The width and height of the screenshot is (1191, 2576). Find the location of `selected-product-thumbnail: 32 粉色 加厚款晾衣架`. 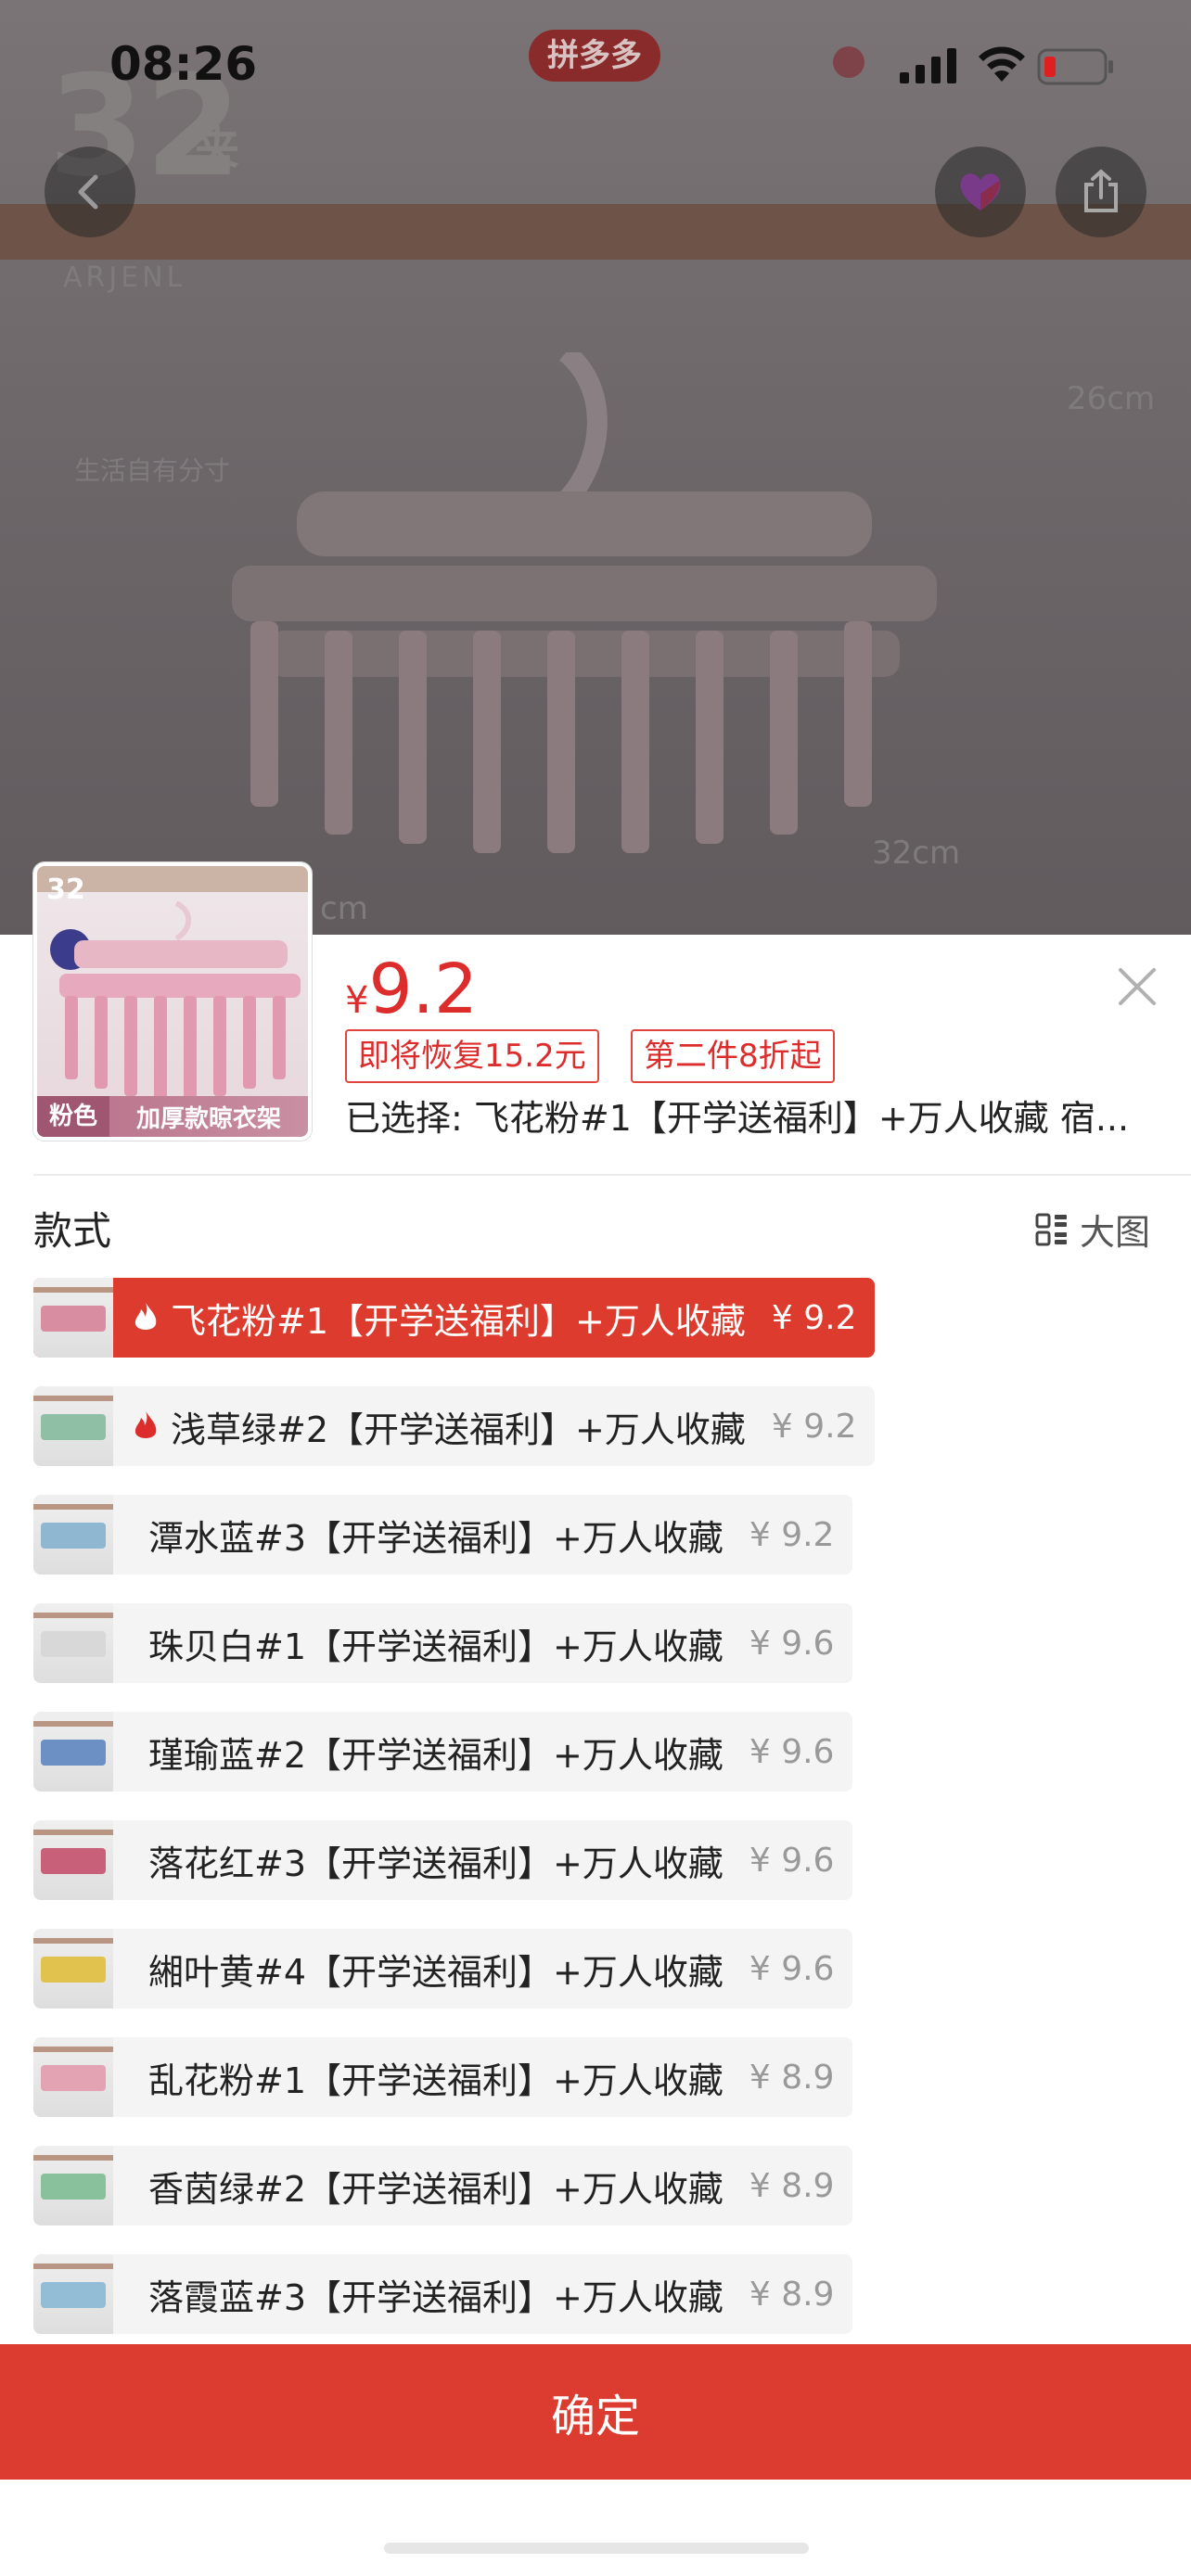

selected-product-thumbnail: 32 粉色 加厚款晾衣架 is located at coordinates (172, 1002).